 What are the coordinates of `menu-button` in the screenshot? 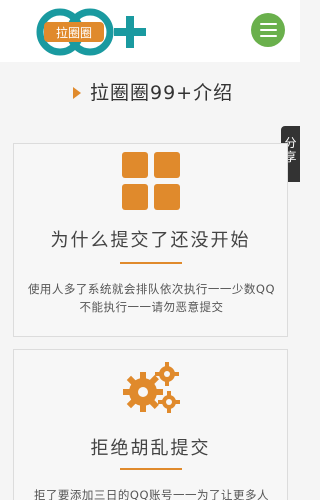 It's located at (268, 30).